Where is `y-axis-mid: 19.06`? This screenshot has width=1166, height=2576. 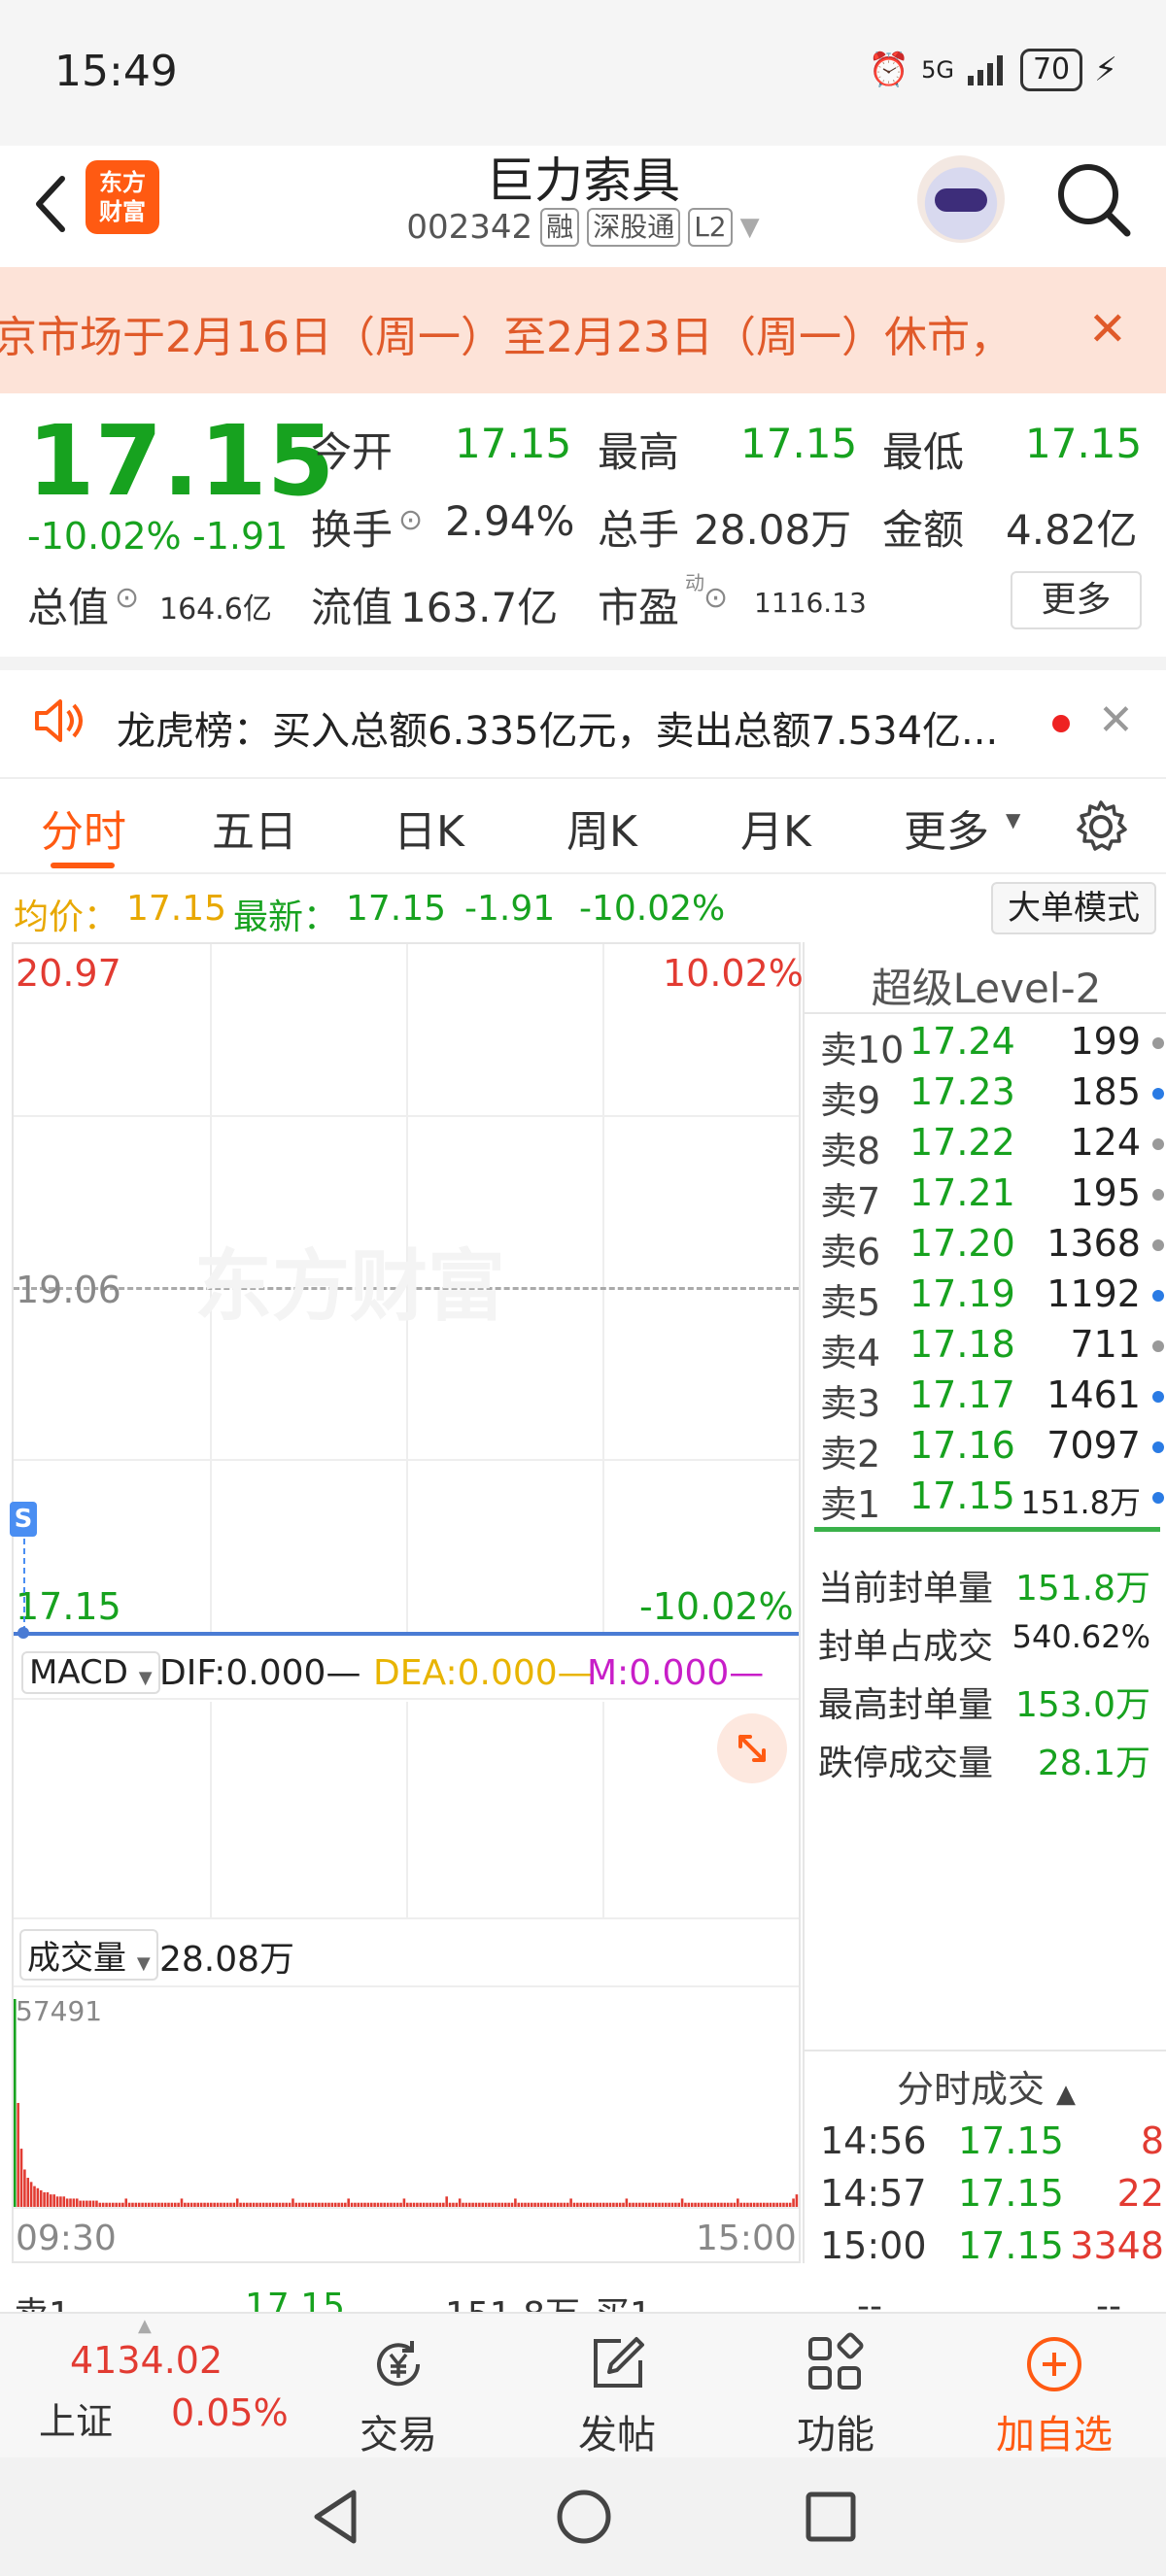 y-axis-mid: 19.06 is located at coordinates (68, 1290).